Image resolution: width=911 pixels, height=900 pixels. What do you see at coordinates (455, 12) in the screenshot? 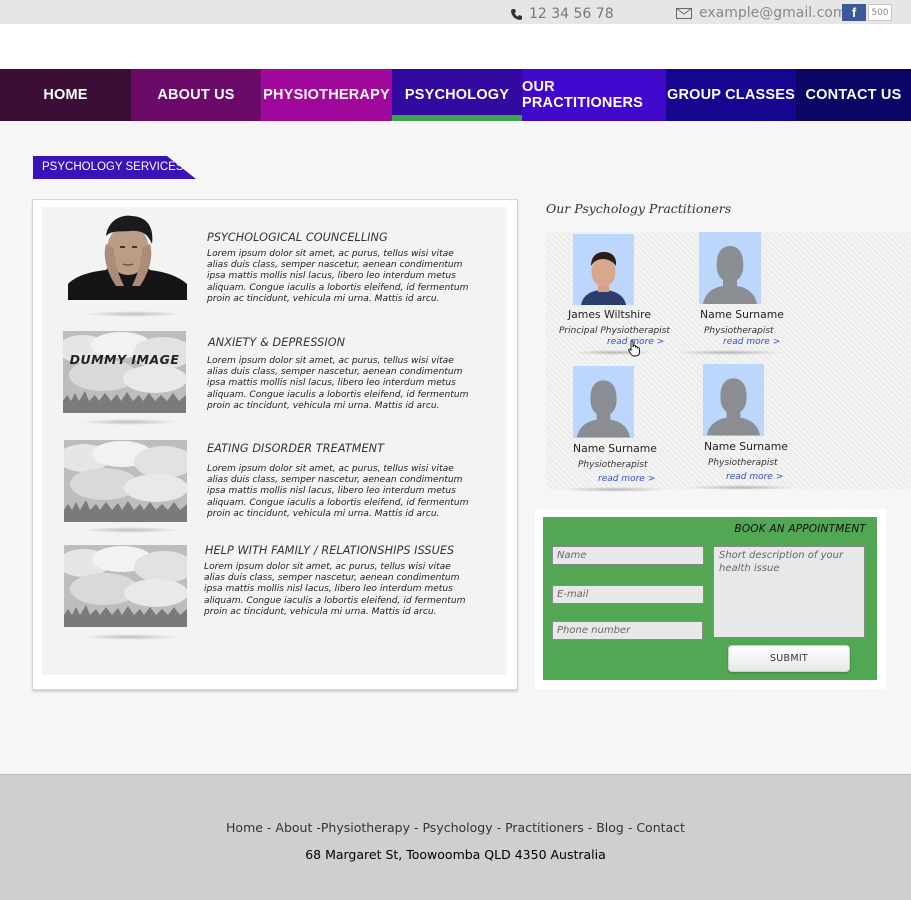
I see `top-contact-bar: 12 34 56 78 example@gmail.com f 500` at bounding box center [455, 12].